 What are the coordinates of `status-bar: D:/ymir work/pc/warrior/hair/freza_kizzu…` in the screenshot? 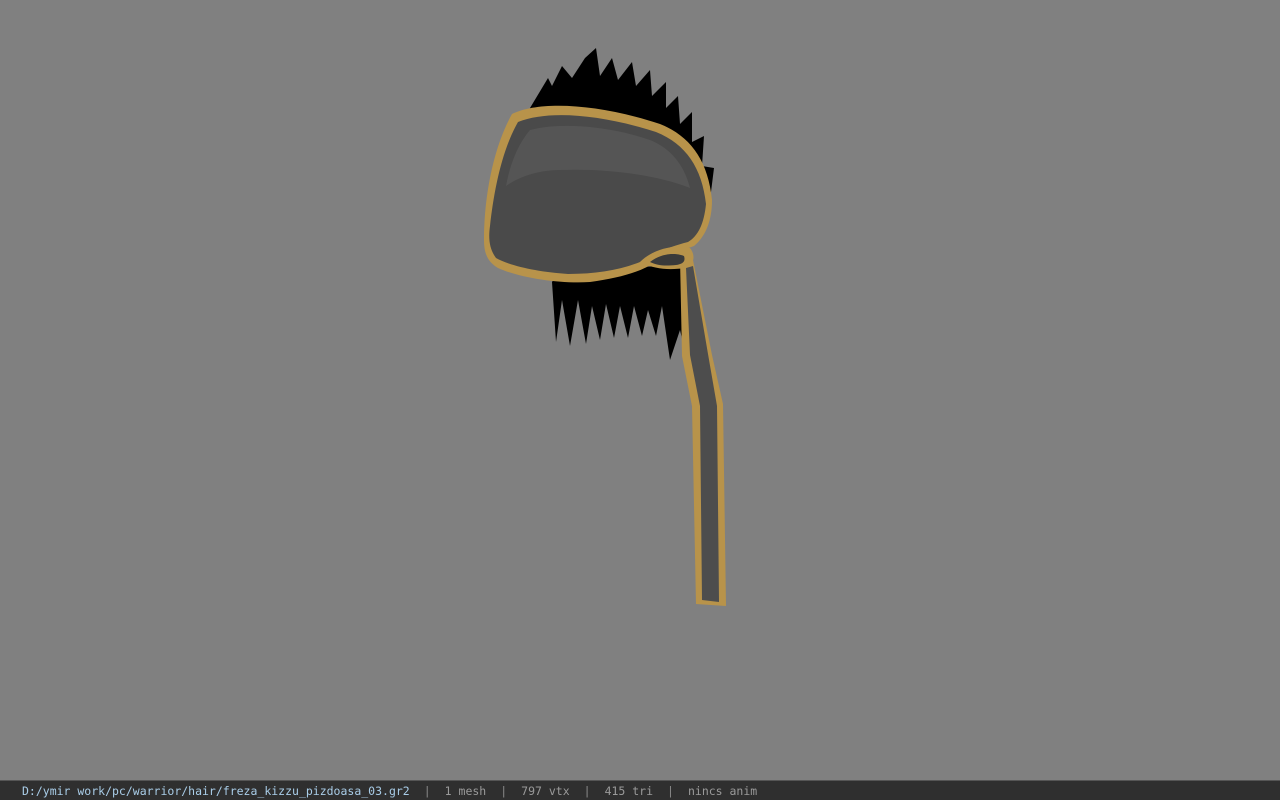 It's located at (640, 790).